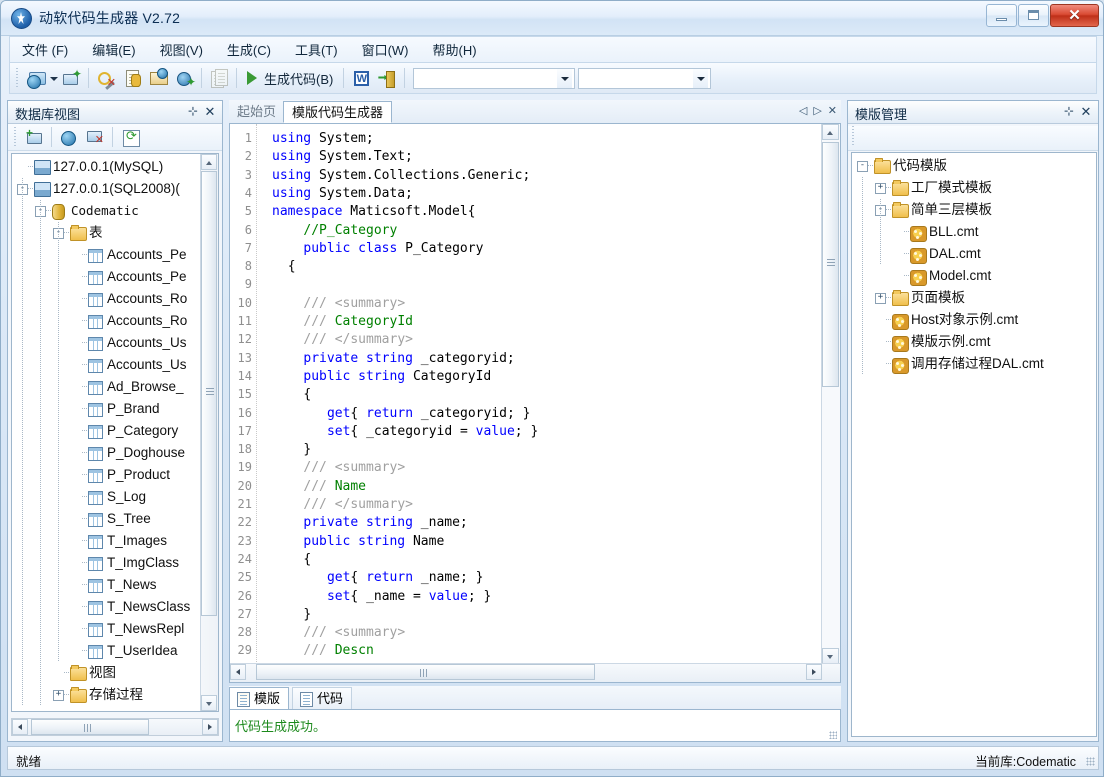 This screenshot has height=777, width=1104. I want to click on db-tree-item: -127.0.0.1(SQL2008)(, so click(105, 189).